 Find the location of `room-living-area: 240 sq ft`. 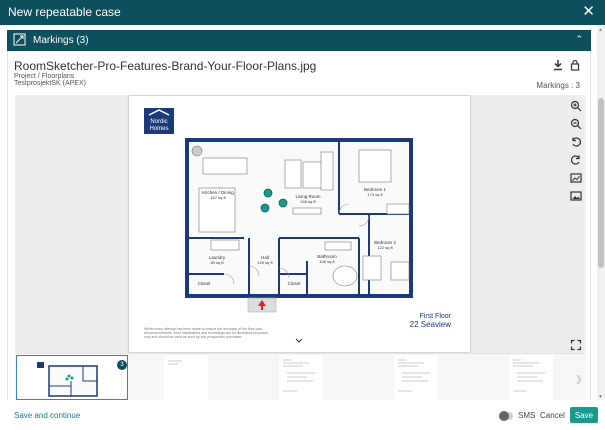

room-living-area: 240 sq ft is located at coordinates (308, 201).